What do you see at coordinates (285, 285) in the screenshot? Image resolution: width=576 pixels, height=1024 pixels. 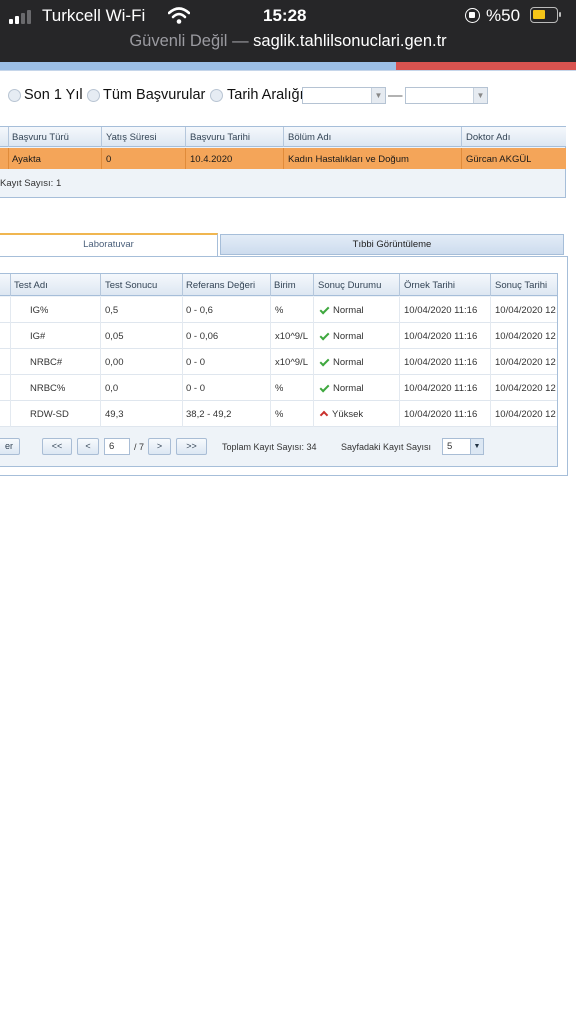 I see `column-header: Birim` at bounding box center [285, 285].